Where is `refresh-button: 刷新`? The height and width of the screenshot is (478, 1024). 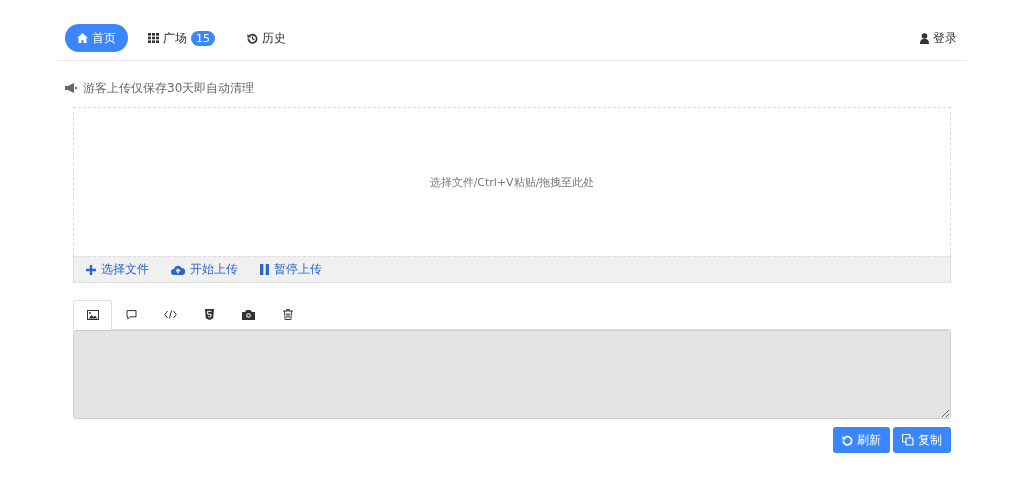 refresh-button: 刷新 is located at coordinates (861, 440).